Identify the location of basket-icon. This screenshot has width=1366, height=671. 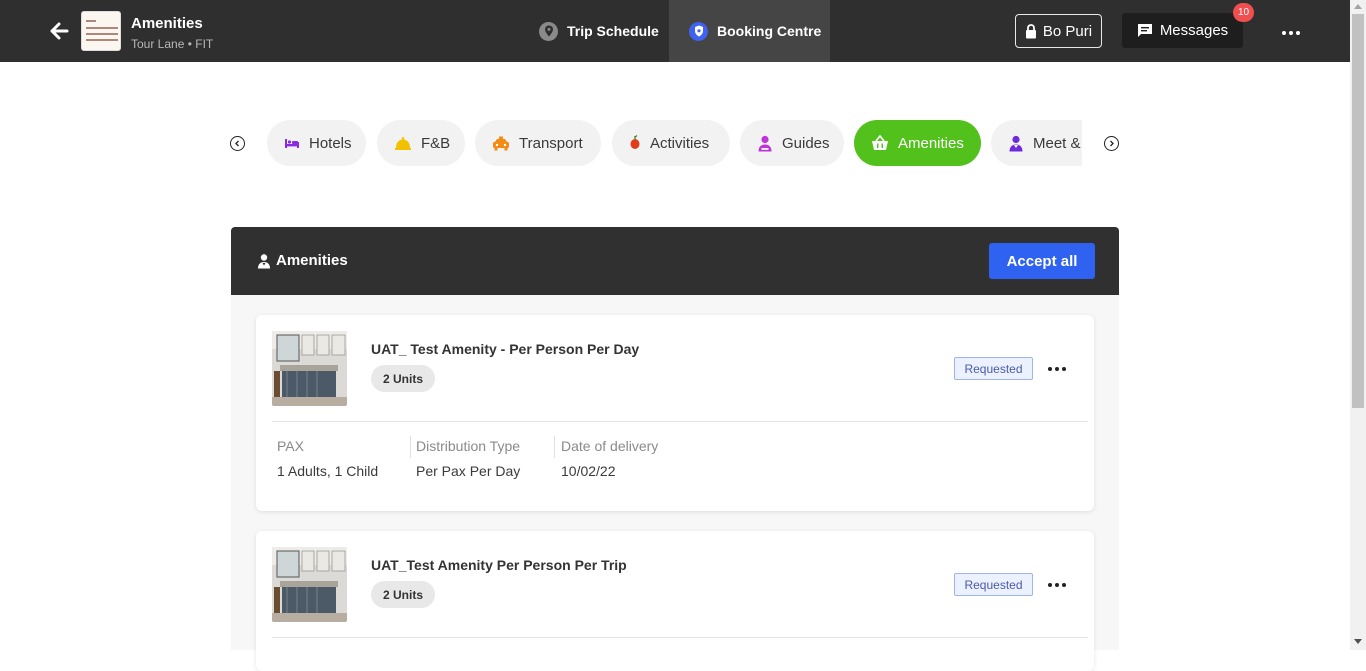
(880, 142).